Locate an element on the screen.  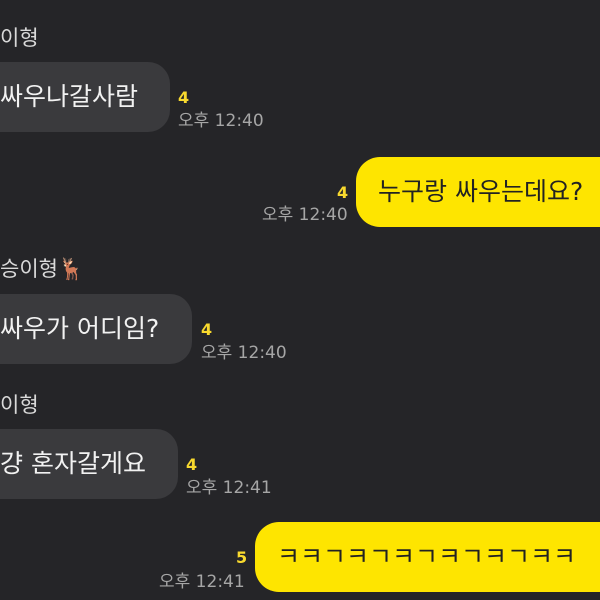
sender-name: 승이형🦌 is located at coordinates (42, 269).